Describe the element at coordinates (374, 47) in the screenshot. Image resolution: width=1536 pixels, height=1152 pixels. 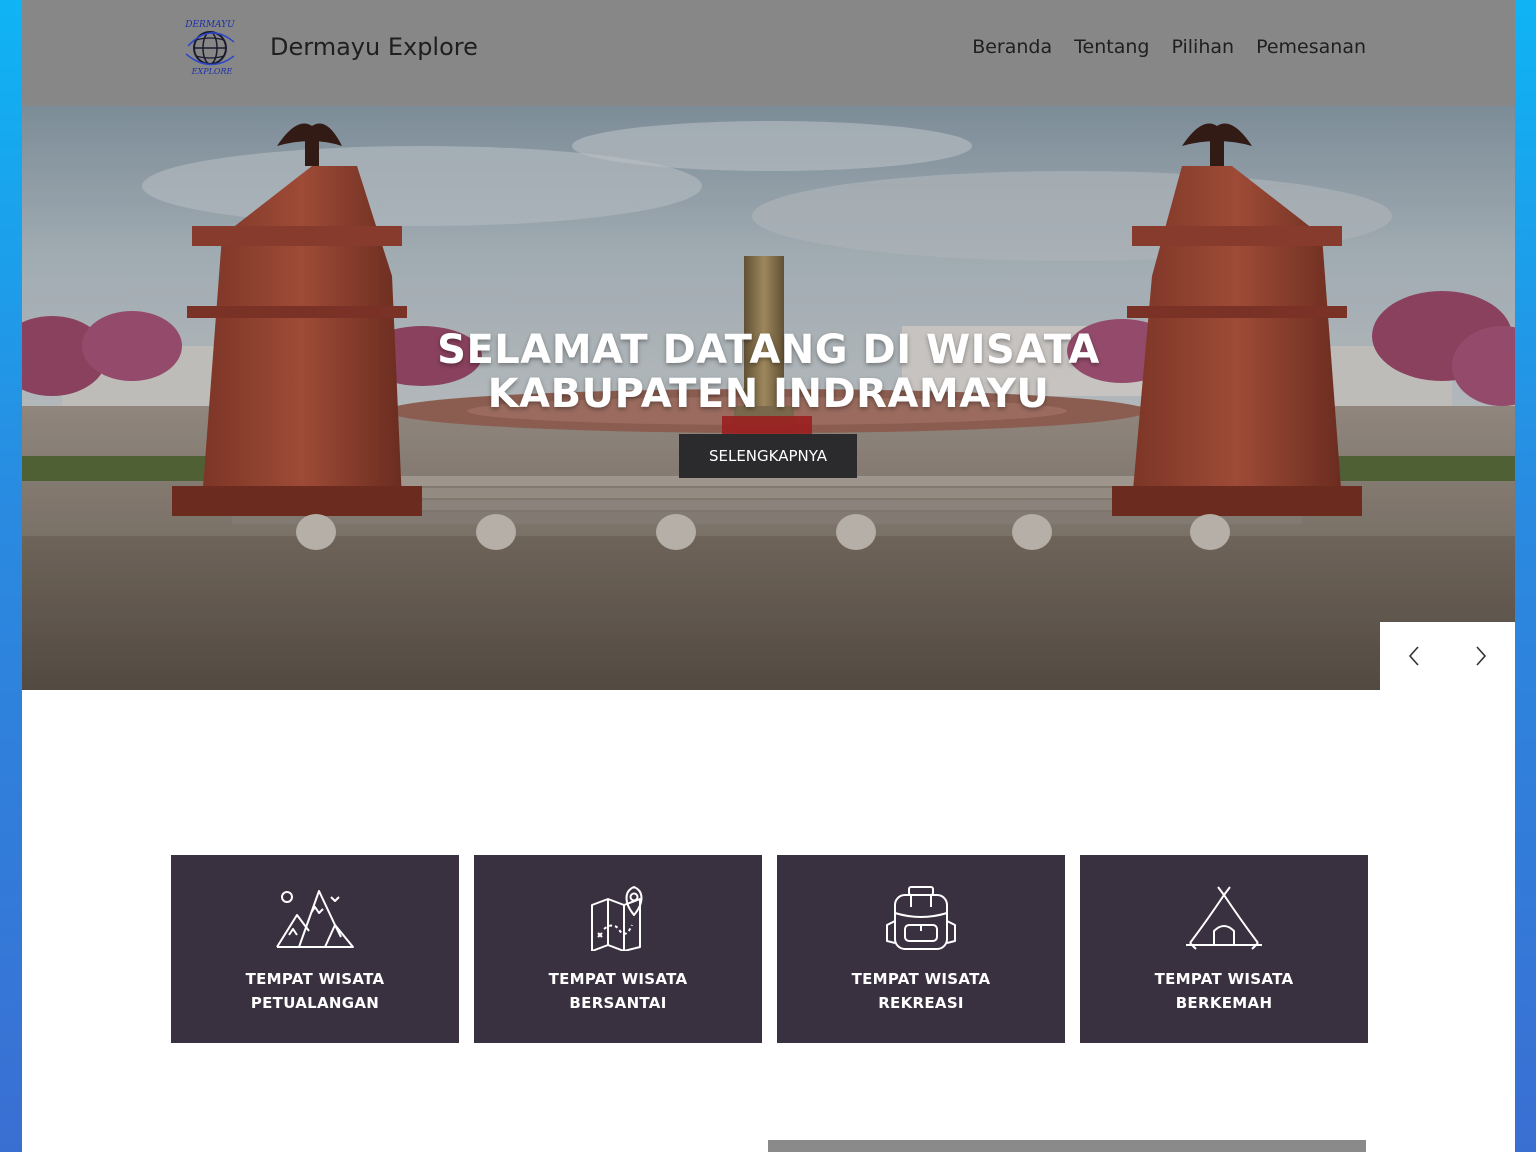
I see `brand-name: Dermayu Explore` at that location.